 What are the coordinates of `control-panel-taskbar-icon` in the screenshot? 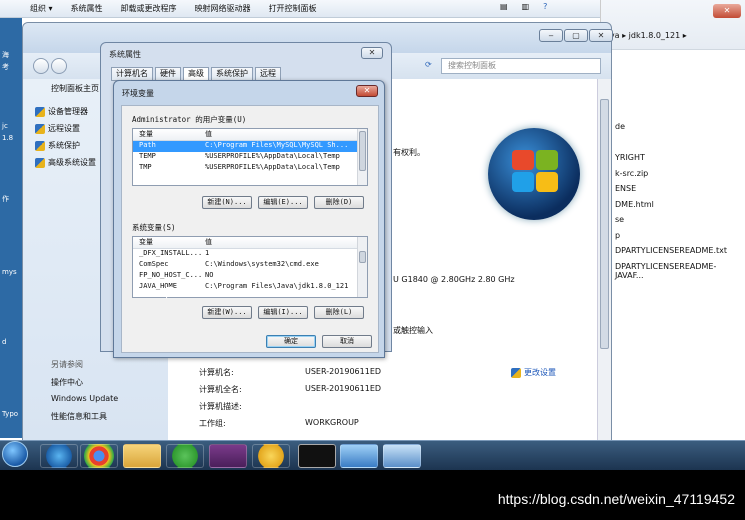 It's located at (359, 456).